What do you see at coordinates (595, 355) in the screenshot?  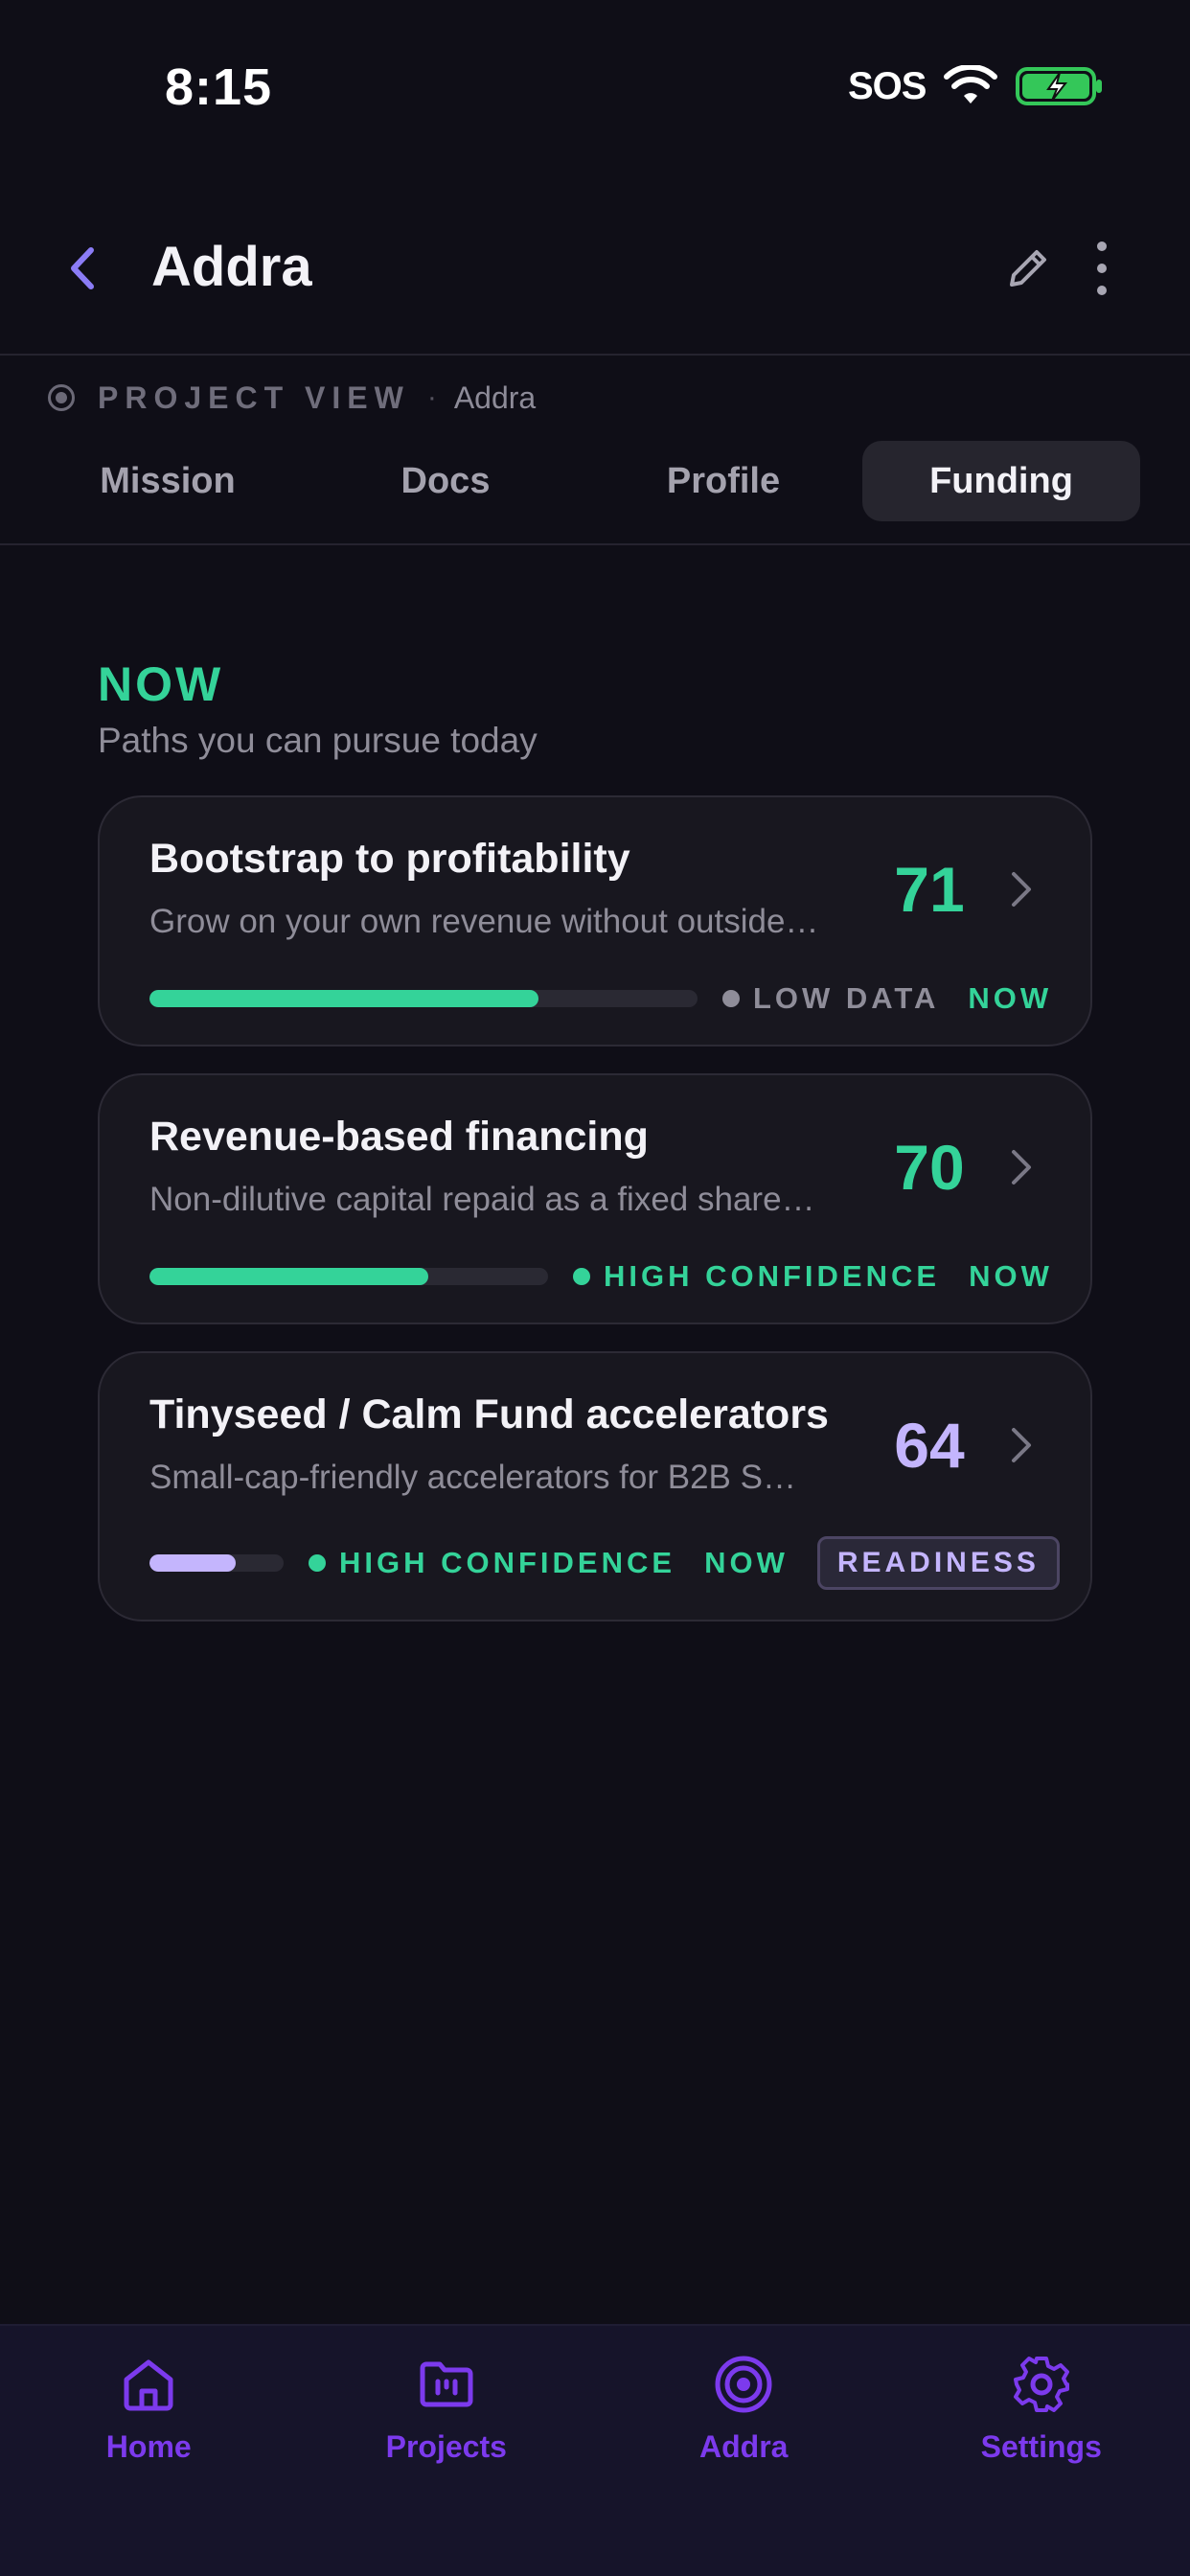 I see `header-divider` at bounding box center [595, 355].